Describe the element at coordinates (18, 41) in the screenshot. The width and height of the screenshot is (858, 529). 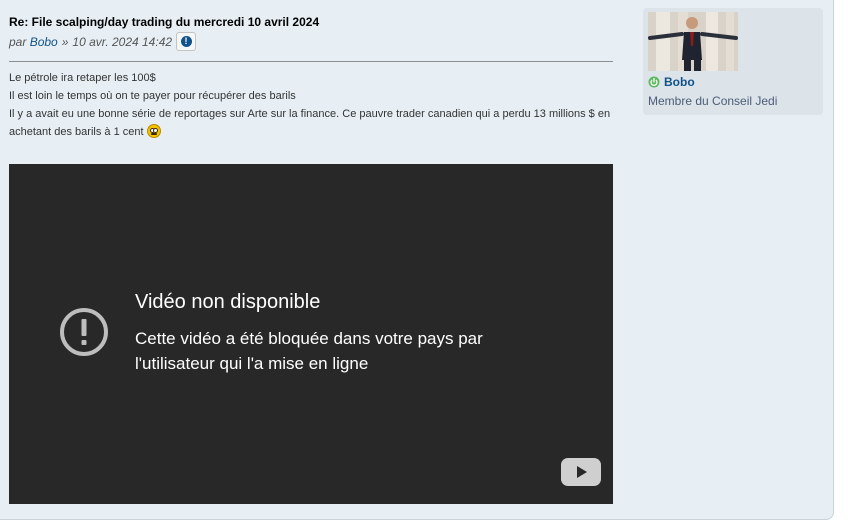
I see `by-label: par` at that location.